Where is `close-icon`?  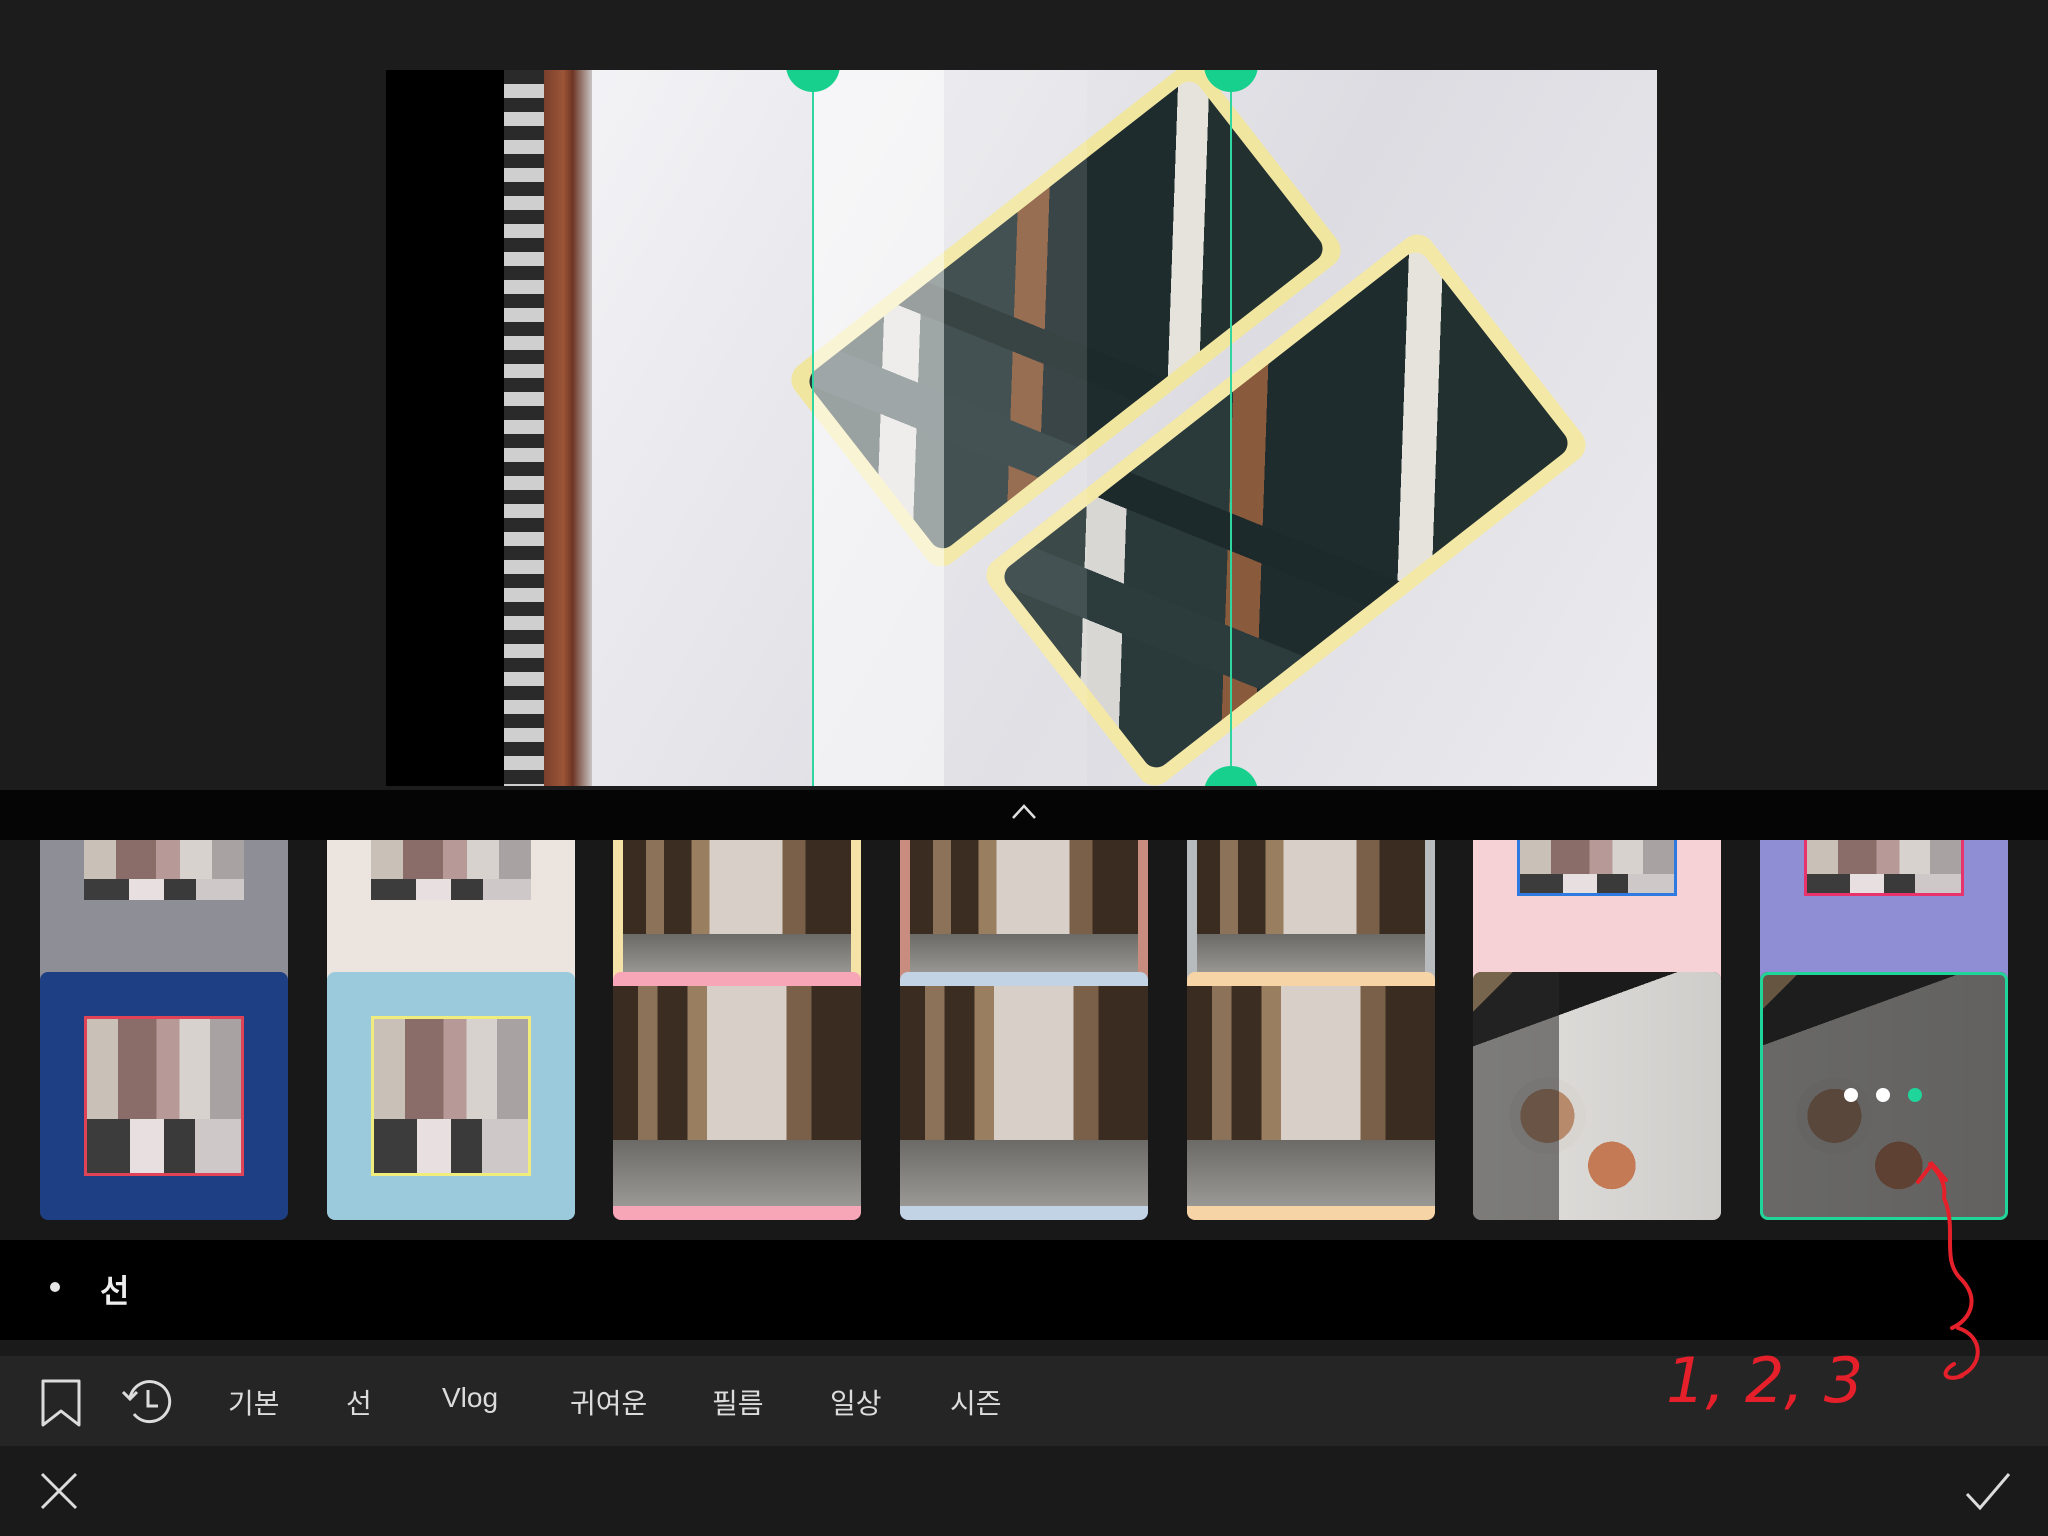
close-icon is located at coordinates (59, 1491).